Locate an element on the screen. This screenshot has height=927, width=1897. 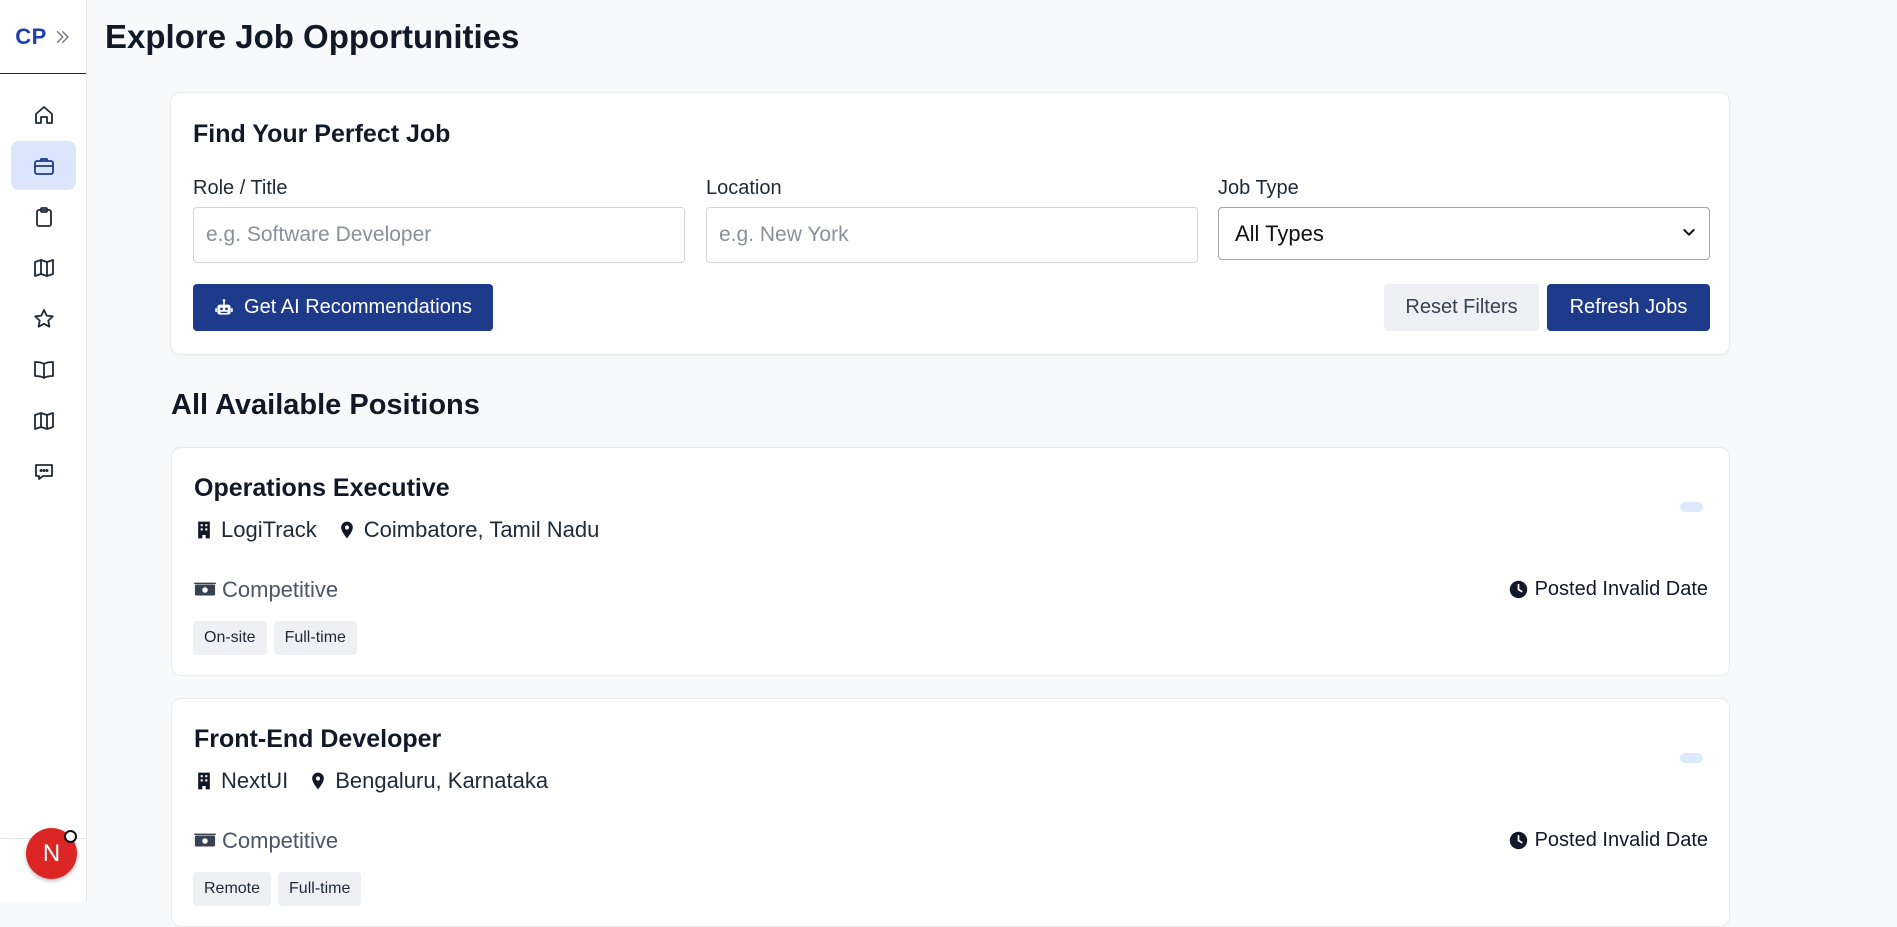
chevron-down-icon is located at coordinates (1689, 232).